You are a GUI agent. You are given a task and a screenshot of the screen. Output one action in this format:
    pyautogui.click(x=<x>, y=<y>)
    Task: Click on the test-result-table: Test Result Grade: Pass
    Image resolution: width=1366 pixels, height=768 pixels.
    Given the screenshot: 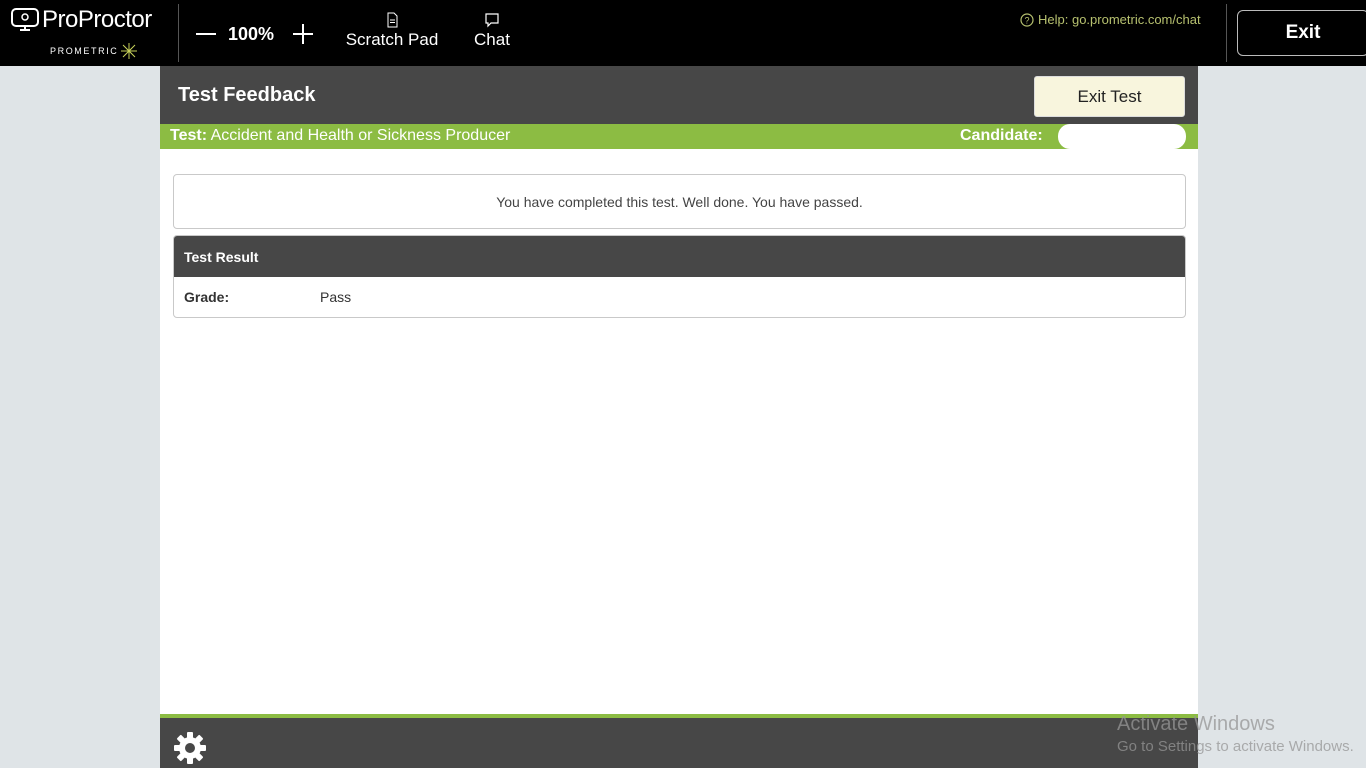 What is the action you would take?
    pyautogui.click(x=679, y=276)
    